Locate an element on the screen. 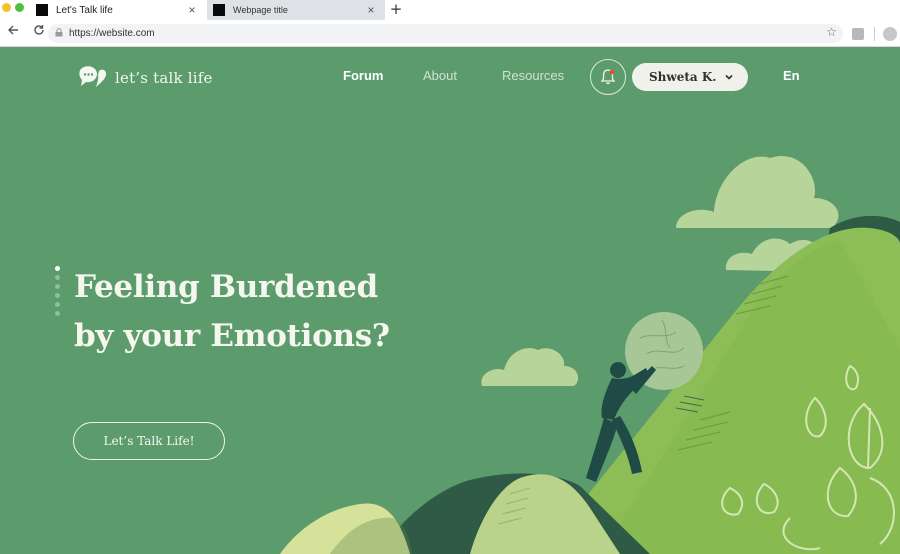 The width and height of the screenshot is (900, 554). slide-indicator is located at coordinates (58, 293).